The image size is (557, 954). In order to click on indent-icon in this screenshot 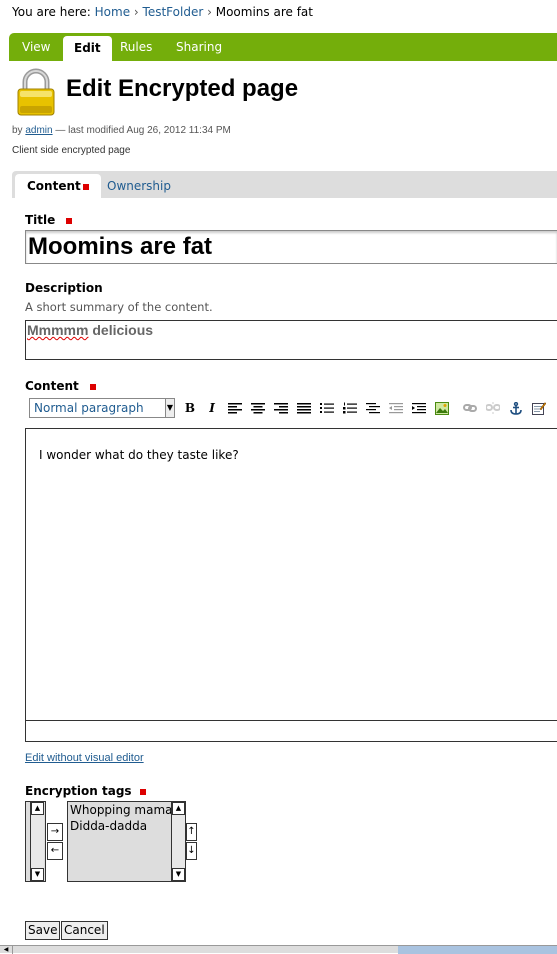, I will do `click(419, 408)`.